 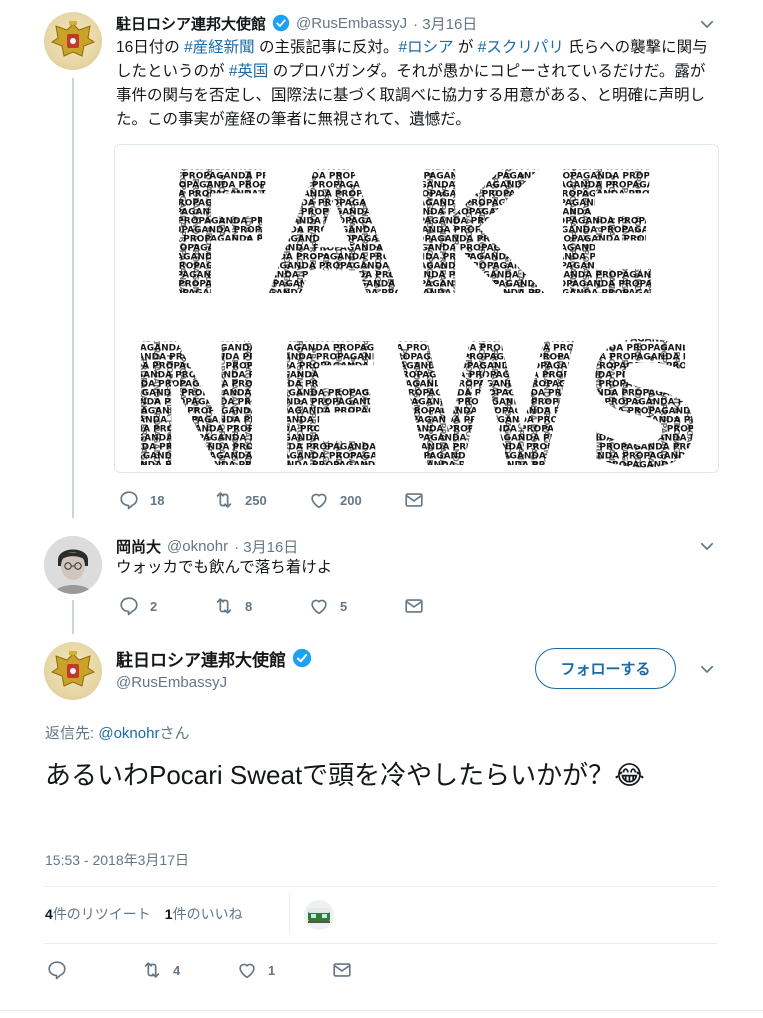 I want to click on retweet-count: 8, so click(x=249, y=606).